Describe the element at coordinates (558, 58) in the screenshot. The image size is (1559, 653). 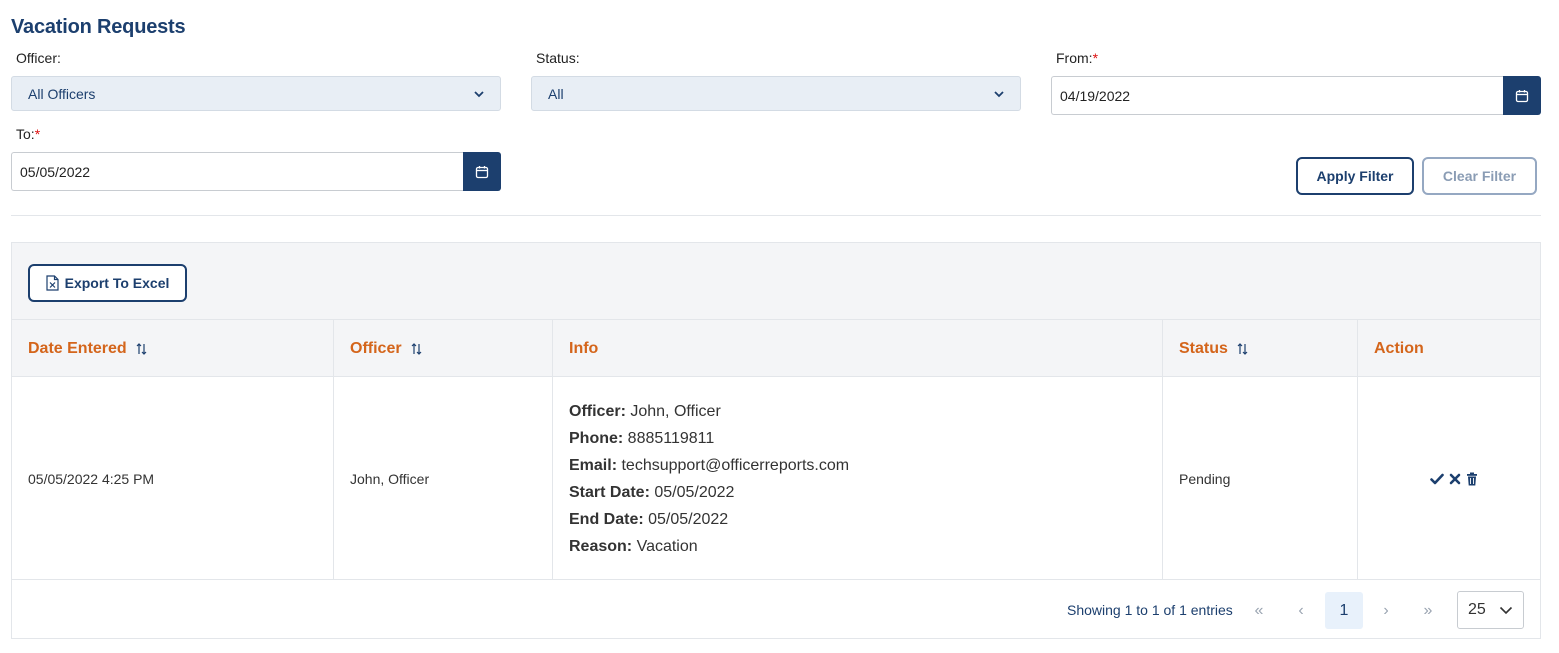
I see `status-filter-label: Status:` at that location.